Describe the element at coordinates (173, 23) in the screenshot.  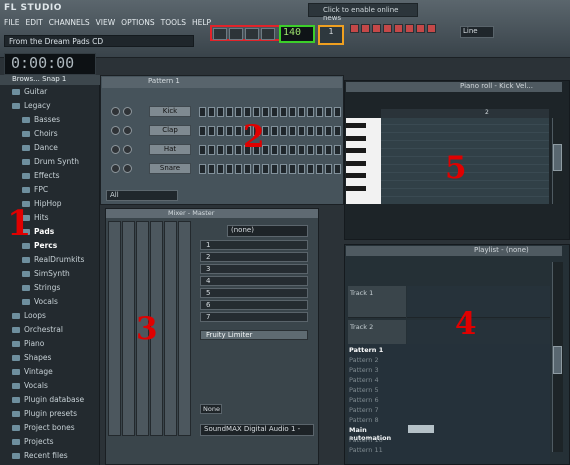
I see `menu-tools: TOOLS` at that location.